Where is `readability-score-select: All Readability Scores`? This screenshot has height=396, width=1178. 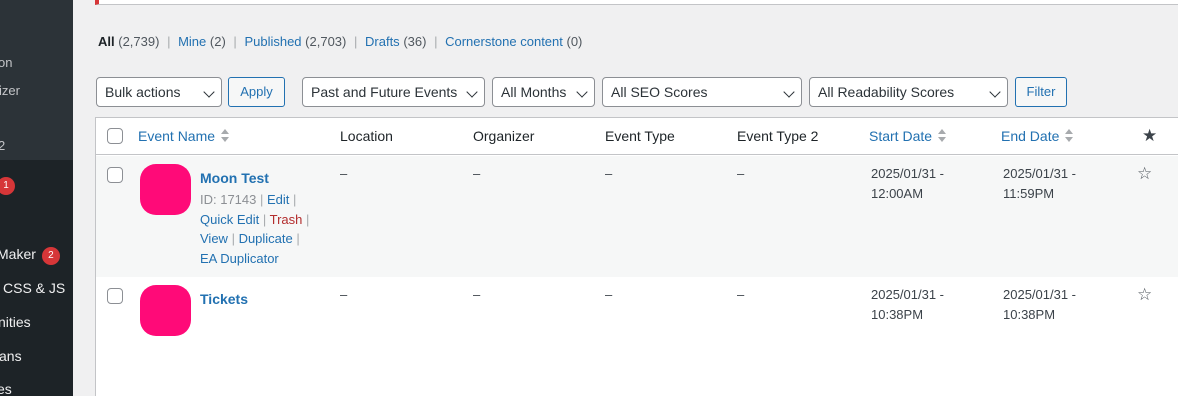 readability-score-select: All Readability Scores is located at coordinates (908, 92).